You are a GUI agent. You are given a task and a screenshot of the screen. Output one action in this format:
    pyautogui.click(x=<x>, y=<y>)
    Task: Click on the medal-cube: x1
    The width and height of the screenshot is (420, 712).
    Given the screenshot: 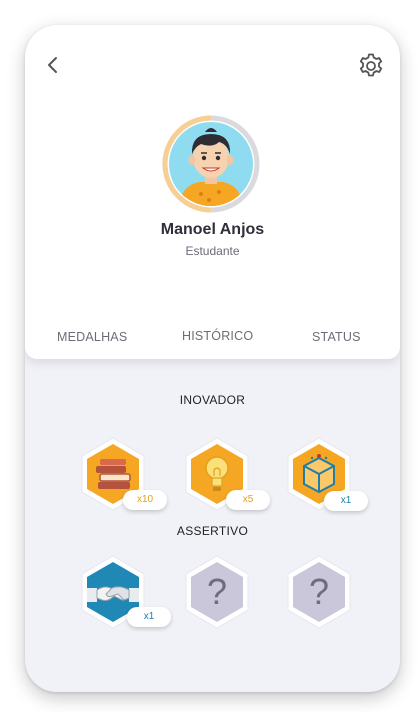 What is the action you would take?
    pyautogui.click(x=326, y=474)
    